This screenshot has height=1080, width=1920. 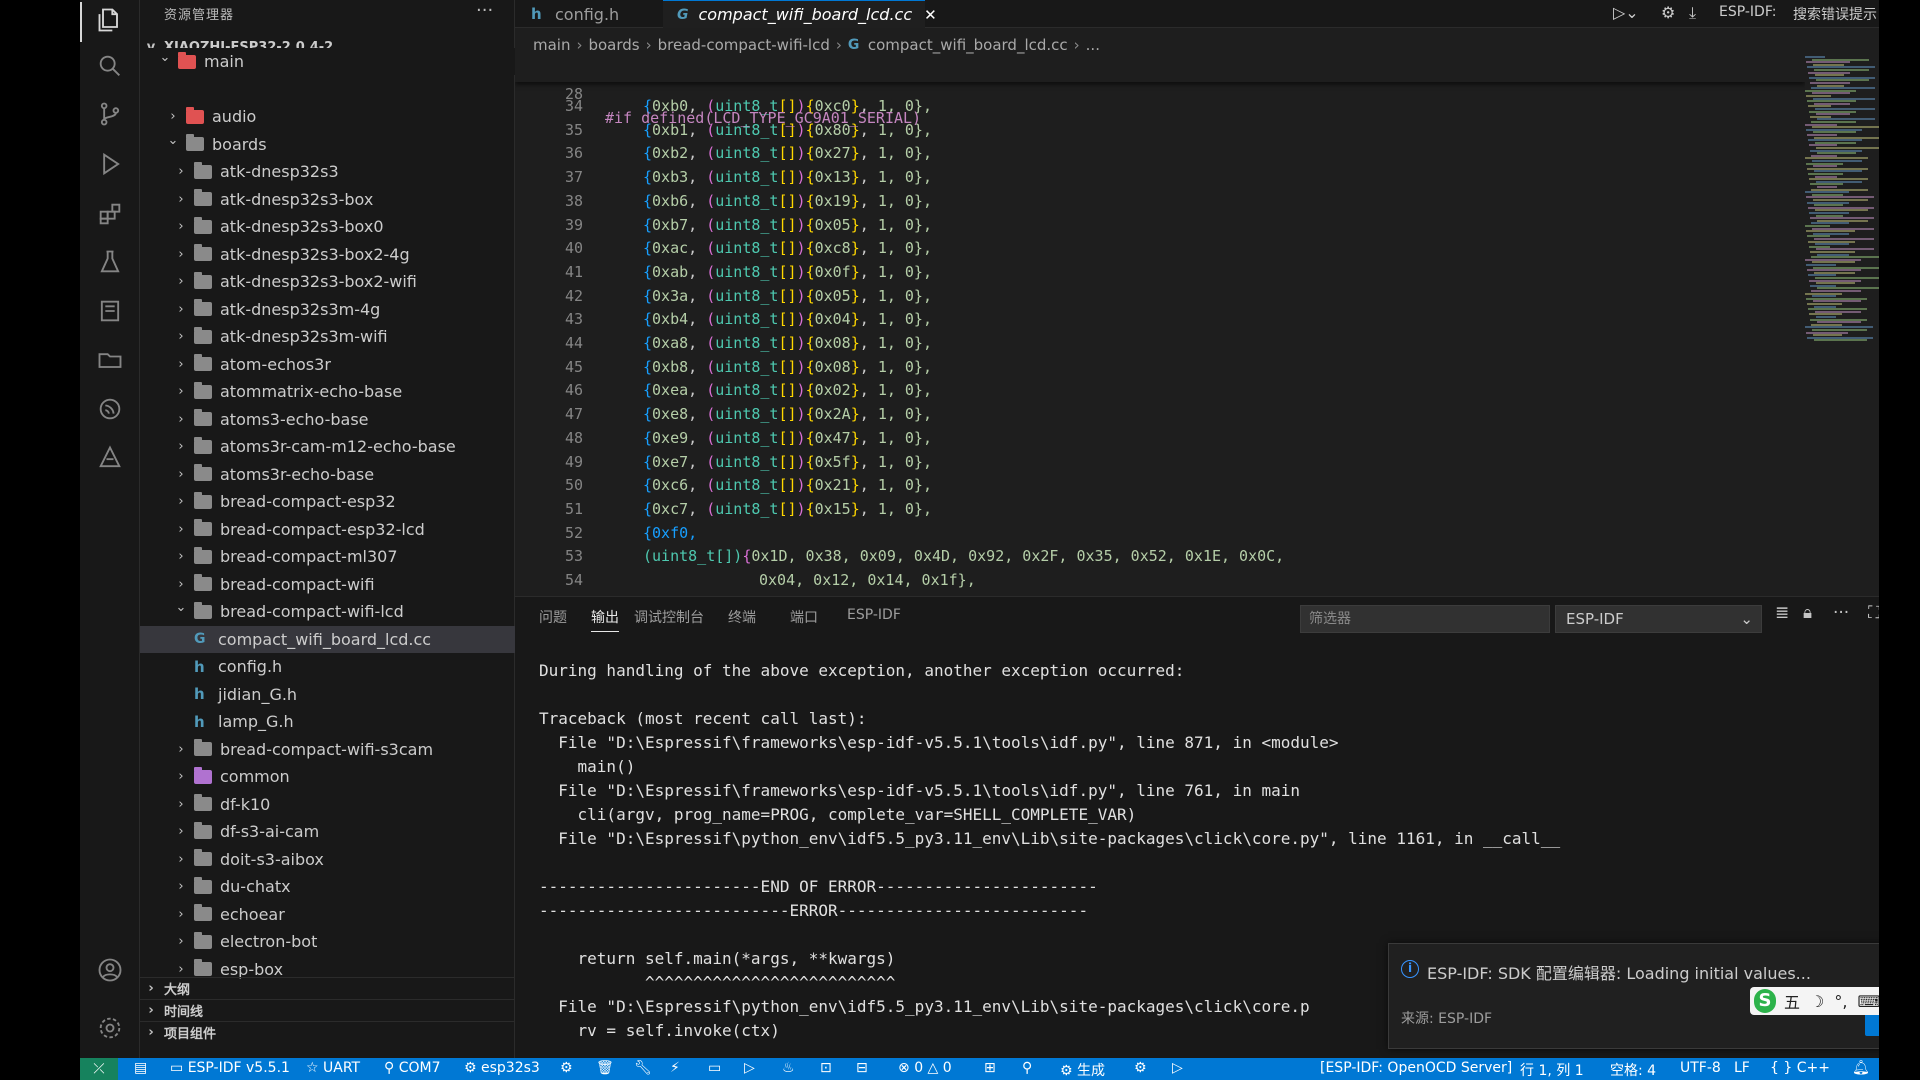 I want to click on tree-item: › atom-echos3r, so click(x=327, y=364).